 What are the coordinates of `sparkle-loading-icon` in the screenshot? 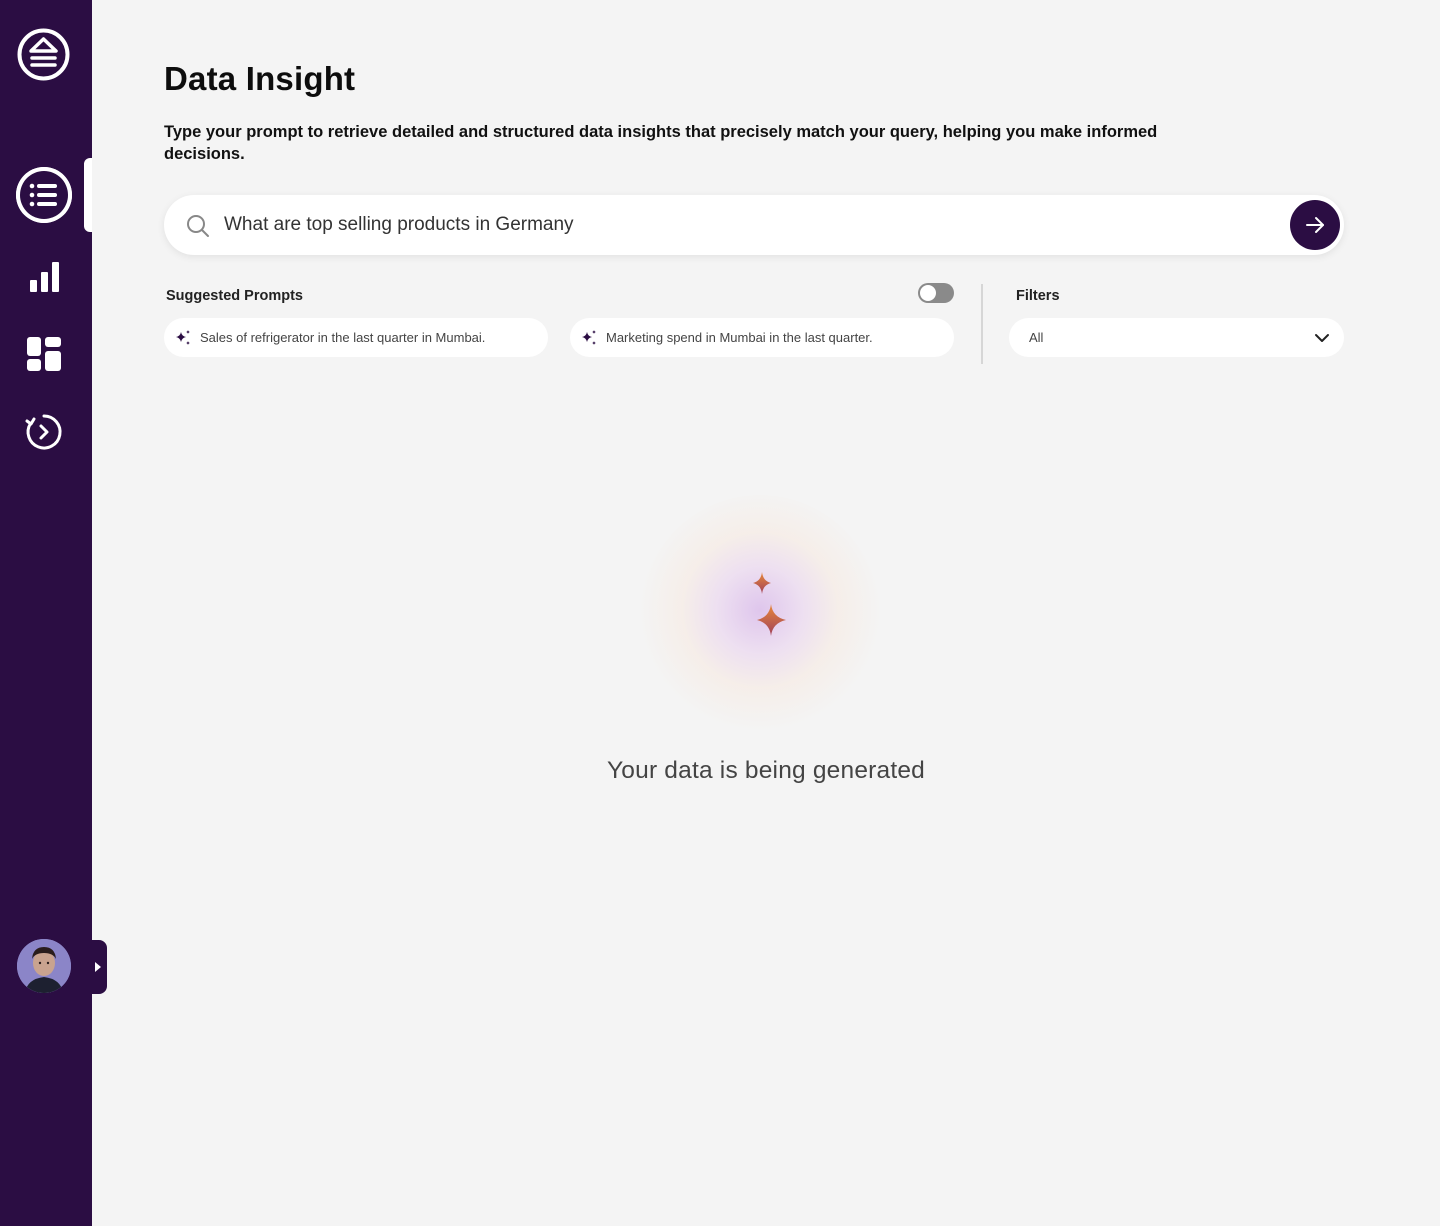 It's located at (769, 604).